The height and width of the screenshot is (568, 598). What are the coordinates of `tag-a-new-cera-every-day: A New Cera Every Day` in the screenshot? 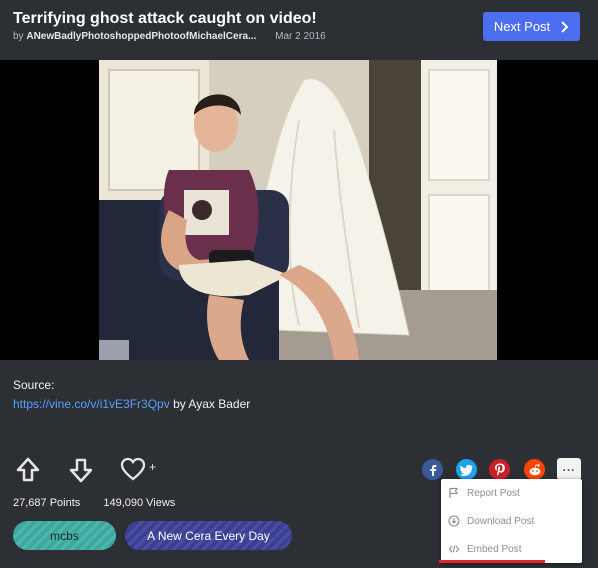 It's located at (208, 535).